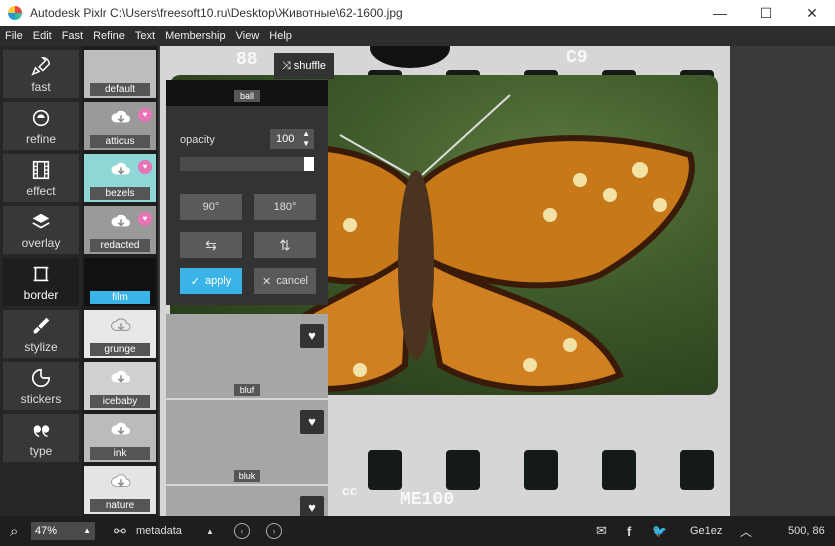  I want to click on metadata-button: metadata, so click(159, 531).